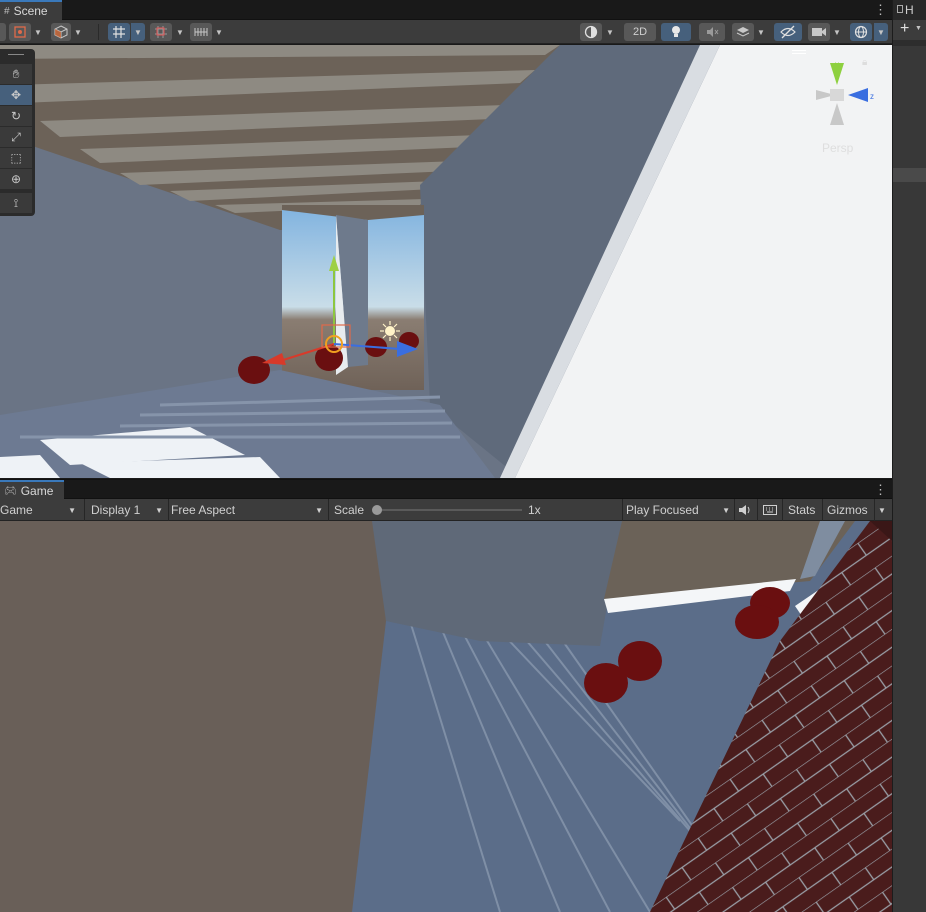 Image resolution: width=926 pixels, height=912 pixels. I want to click on scale-tool-button: ⤢, so click(16, 137).